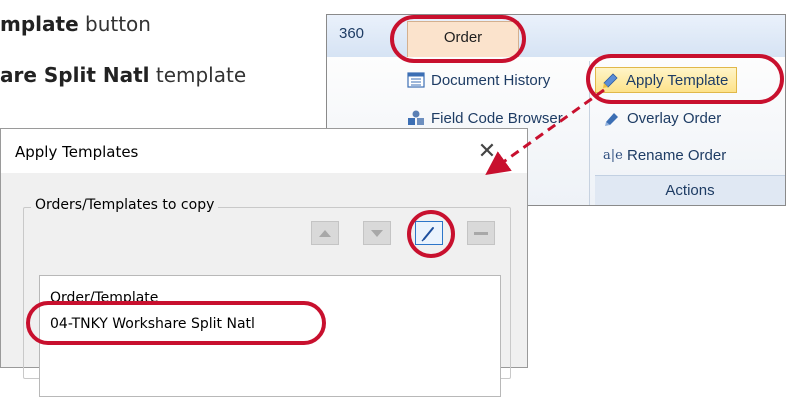 Image resolution: width=800 pixels, height=397 pixels. I want to click on field-code-browser-icon, so click(416, 117).